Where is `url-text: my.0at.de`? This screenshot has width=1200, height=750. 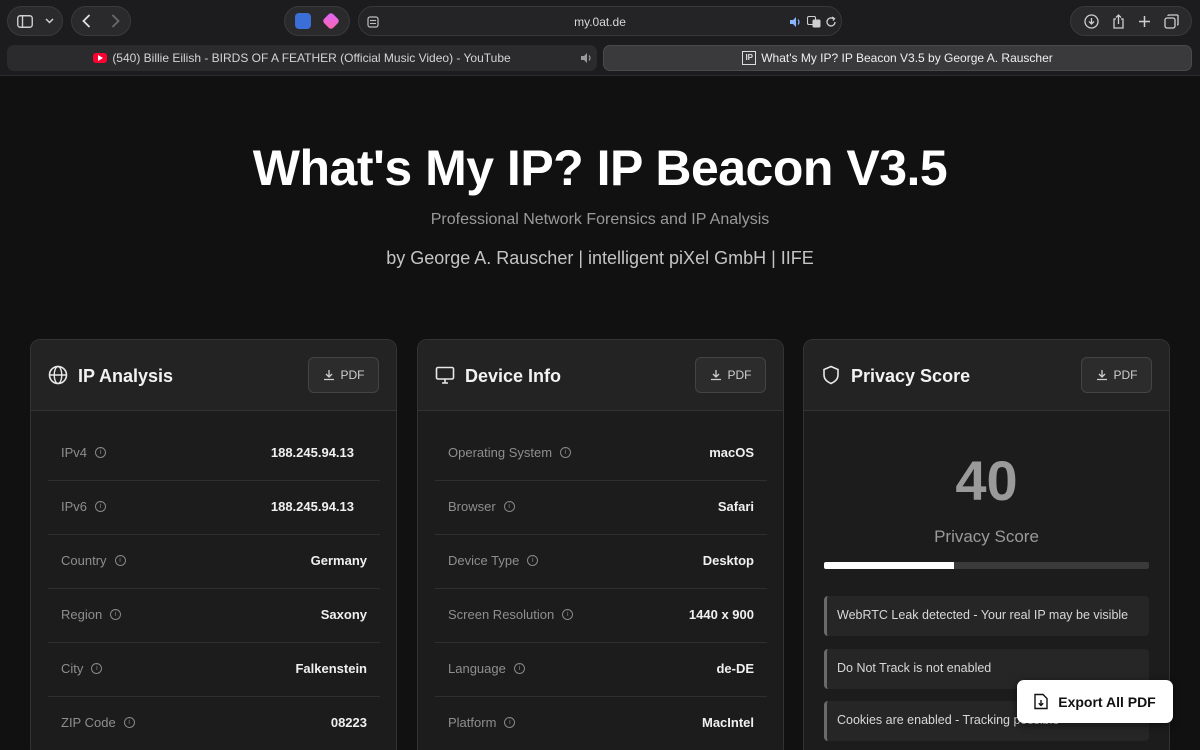 url-text: my.0at.de is located at coordinates (600, 22).